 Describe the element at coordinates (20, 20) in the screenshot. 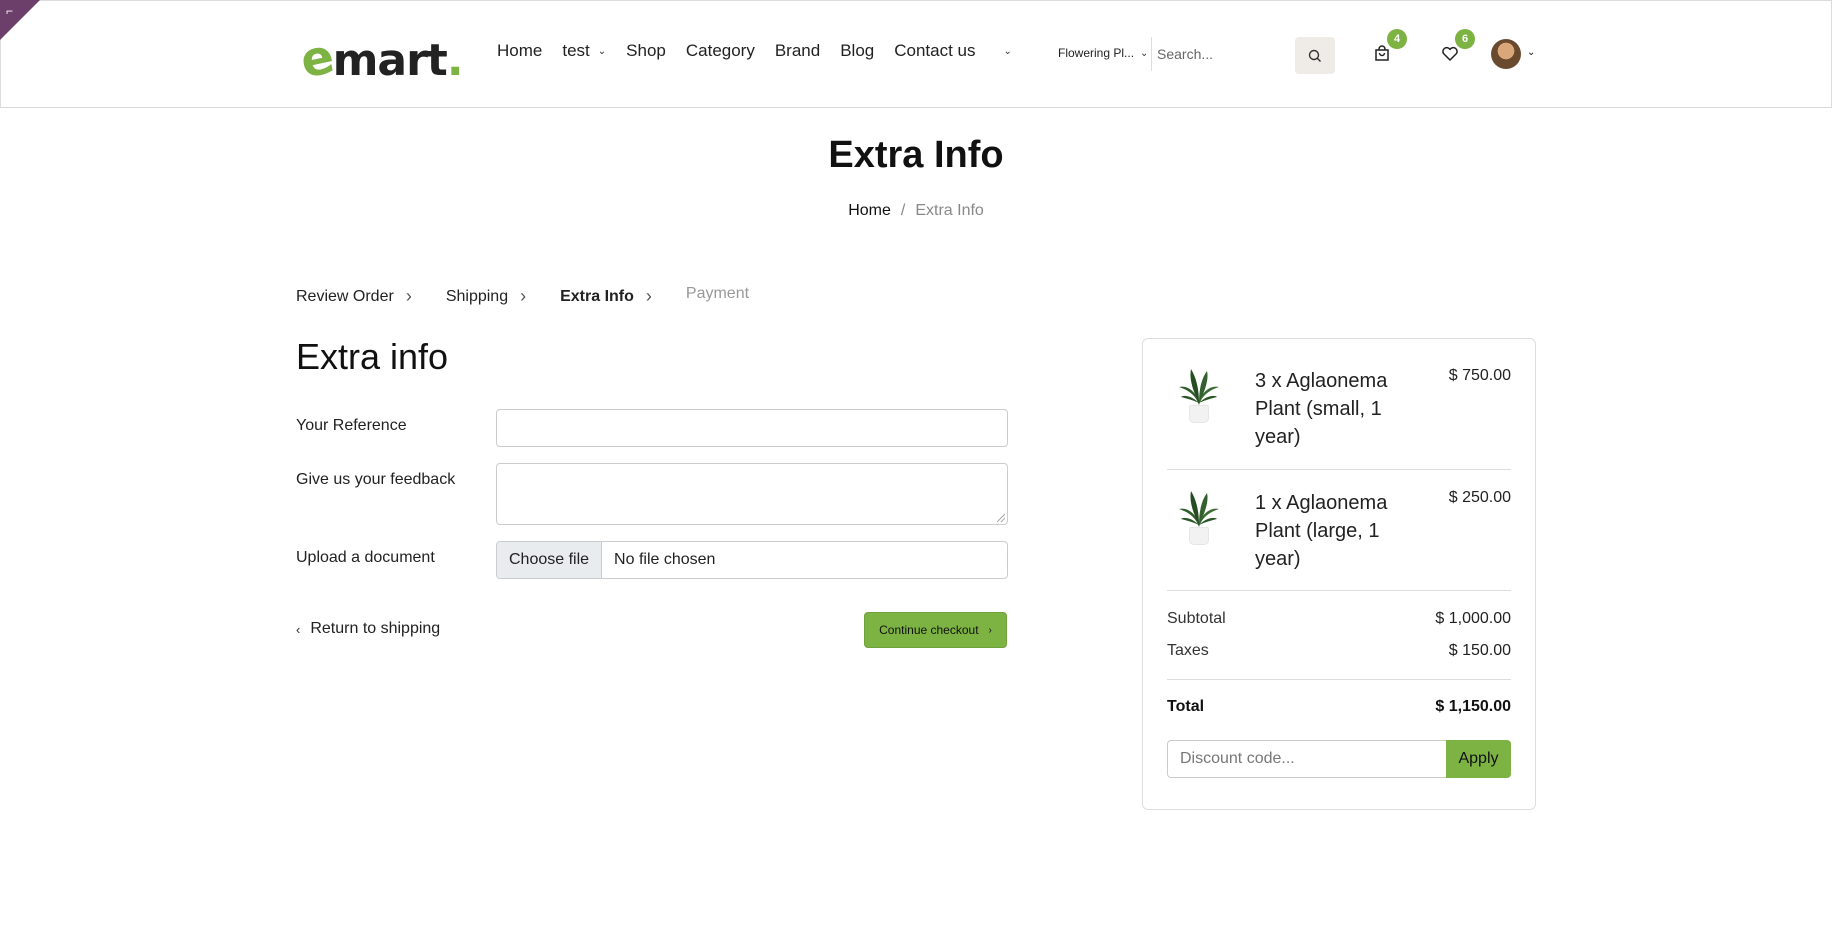

I see `debug-corner-flag: ⌐` at that location.